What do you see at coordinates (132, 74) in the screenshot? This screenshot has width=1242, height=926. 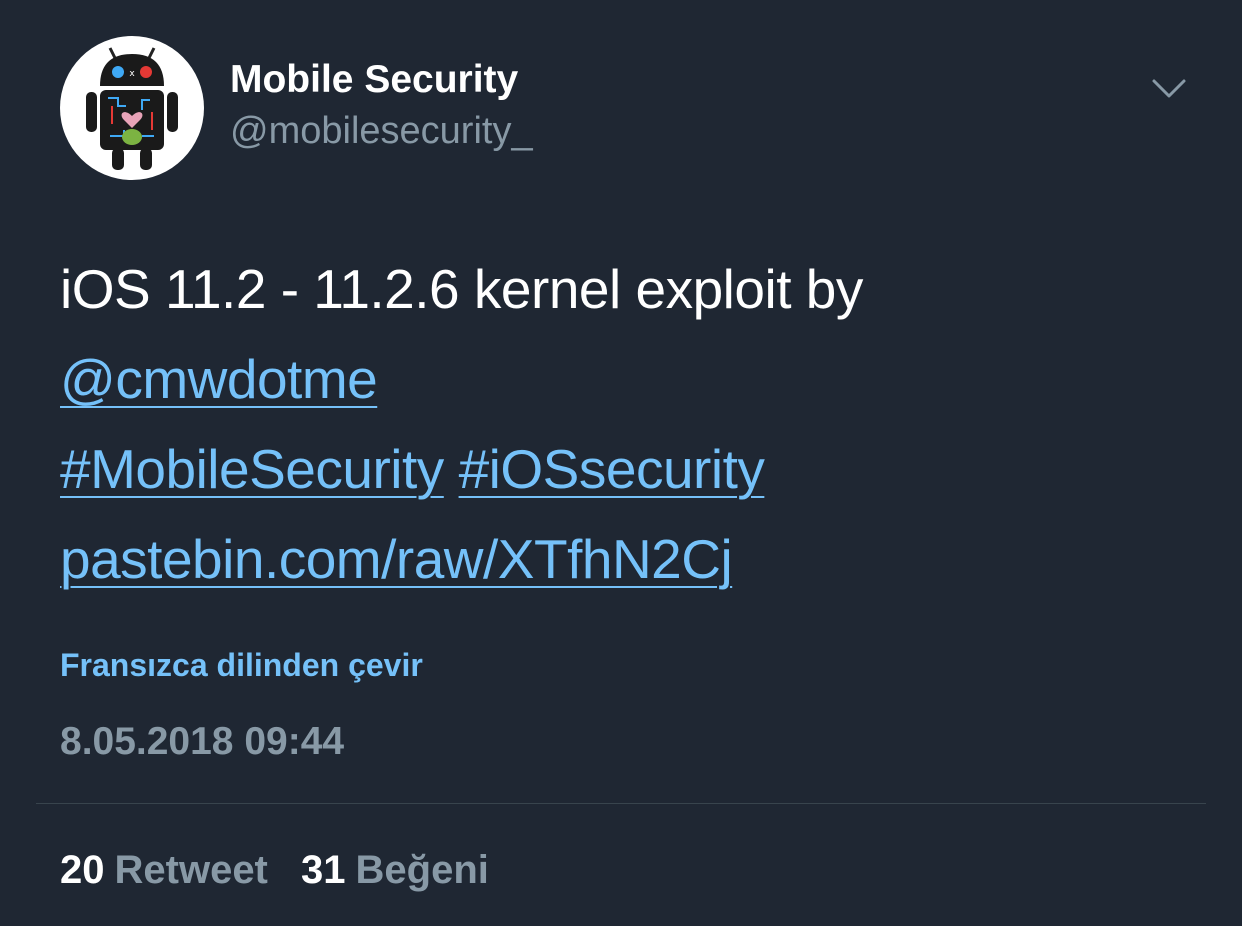 I see `svg-text: x` at bounding box center [132, 74].